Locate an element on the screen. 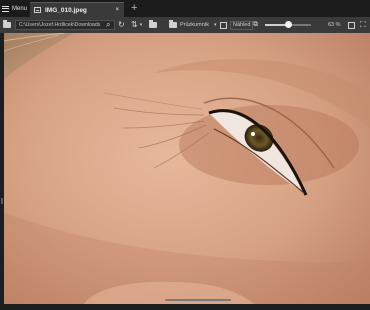 Image resolution: width=370 pixels, height=310 pixels. folder-arrow-icon is located at coordinates (153, 24).